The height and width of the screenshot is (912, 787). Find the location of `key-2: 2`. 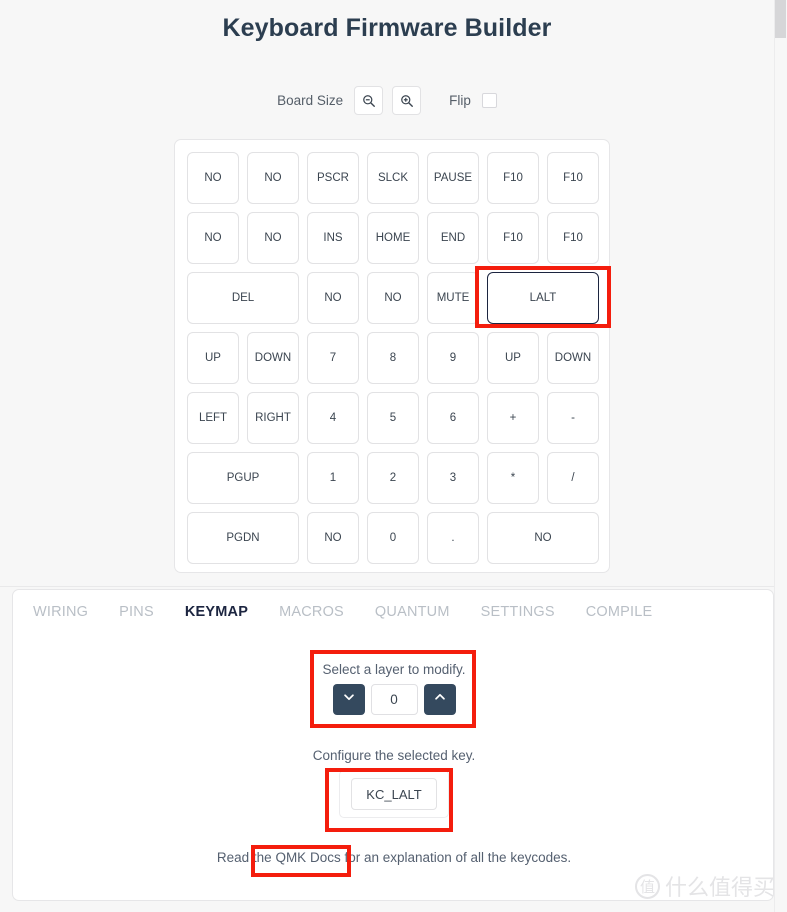

key-2: 2 is located at coordinates (393, 478).